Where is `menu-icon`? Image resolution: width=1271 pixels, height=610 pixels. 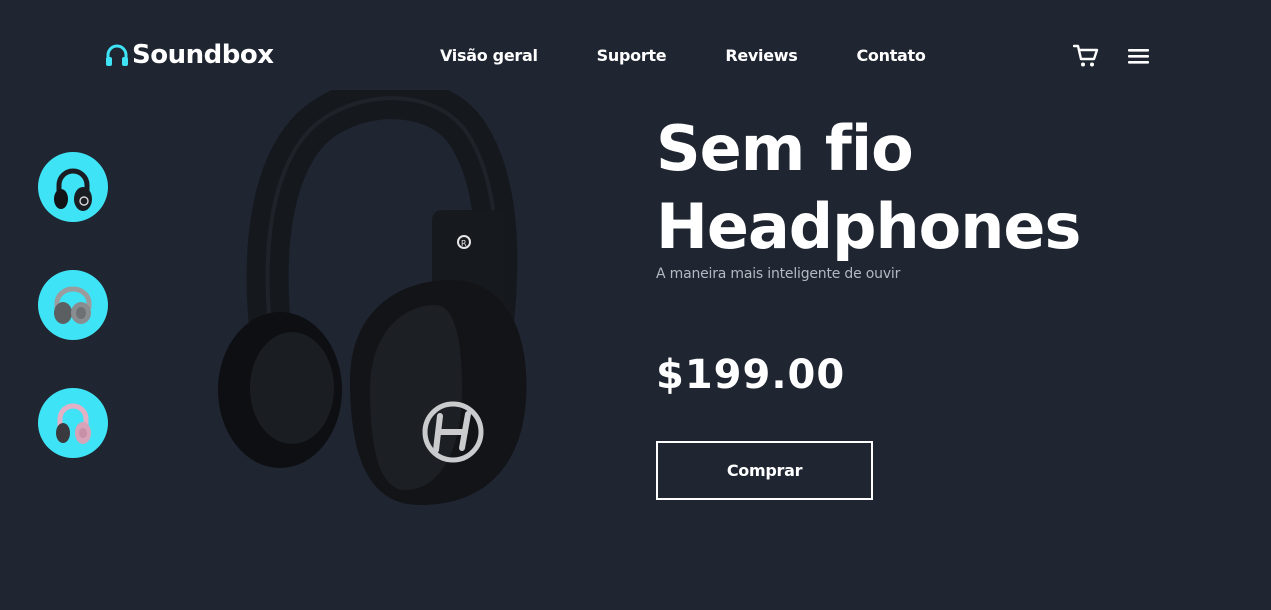 menu-icon is located at coordinates (1138, 56).